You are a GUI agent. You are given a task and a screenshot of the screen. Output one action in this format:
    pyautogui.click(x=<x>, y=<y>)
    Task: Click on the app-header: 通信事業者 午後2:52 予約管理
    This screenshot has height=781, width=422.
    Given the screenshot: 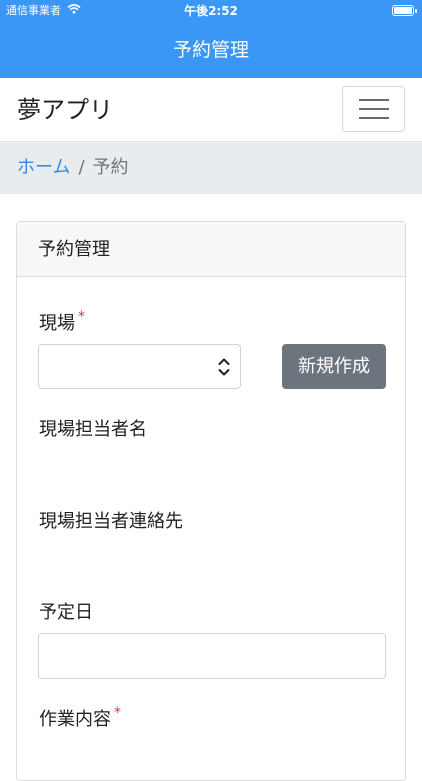 What is the action you would take?
    pyautogui.click(x=211, y=39)
    